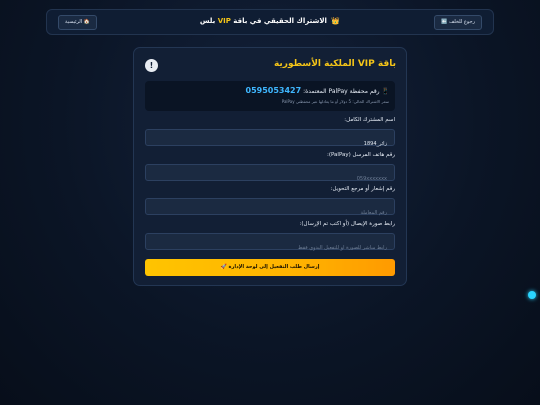 Image resolution: width=540 pixels, height=405 pixels. I want to click on submit-button: إرسال طلب التفعيل إلى لوحة الإدارة 🚀, so click(270, 267).